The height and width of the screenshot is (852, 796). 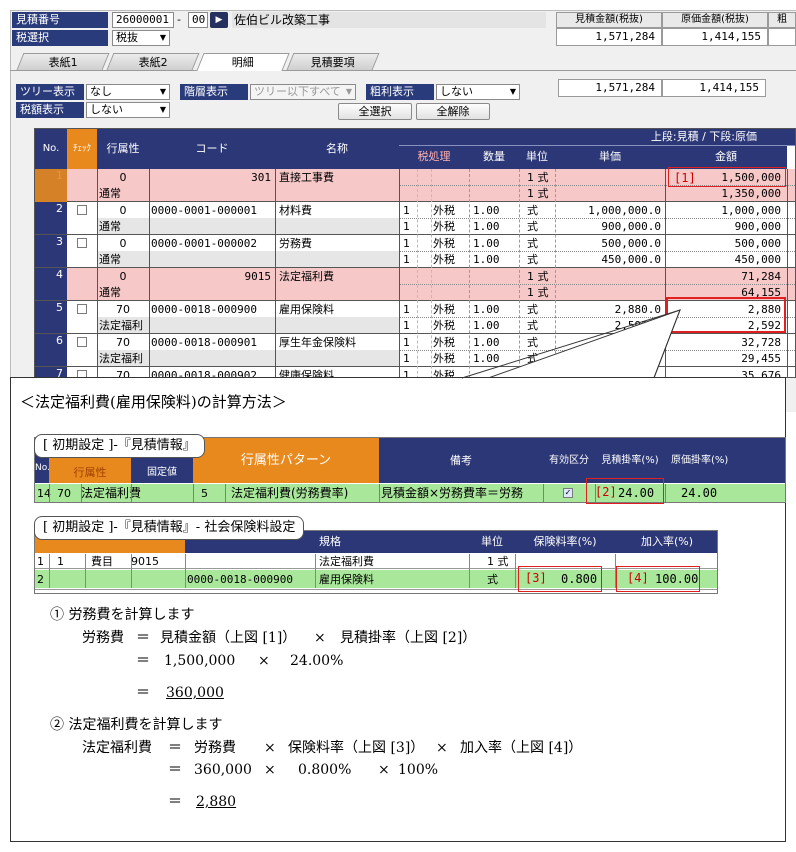 What do you see at coordinates (60, 561) in the screenshot?
I see `p2-r1-a: 1` at bounding box center [60, 561].